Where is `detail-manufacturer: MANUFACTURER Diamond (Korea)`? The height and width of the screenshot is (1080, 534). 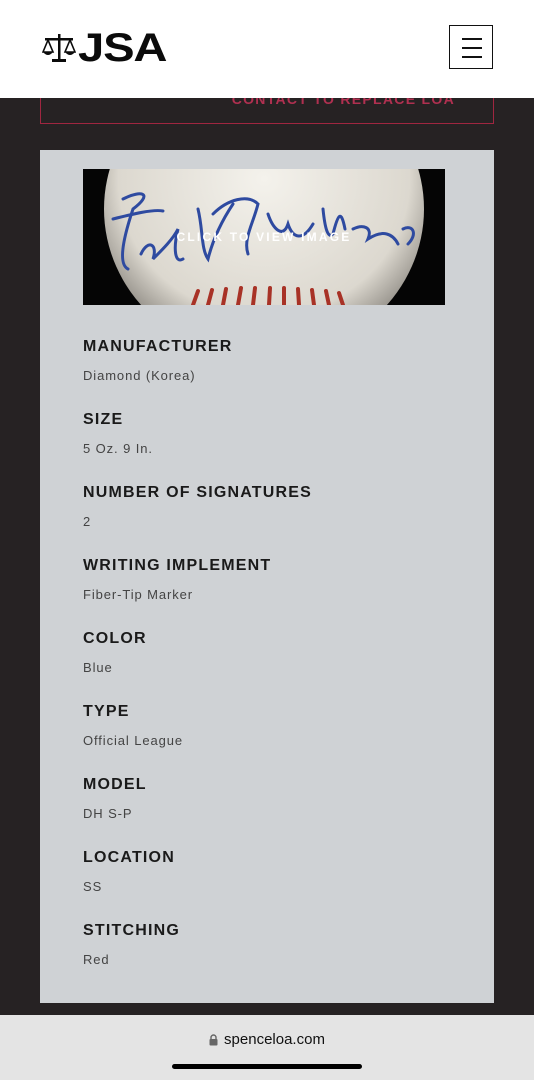 detail-manufacturer: MANUFACTURER Diamond (Korea) is located at coordinates (158, 360).